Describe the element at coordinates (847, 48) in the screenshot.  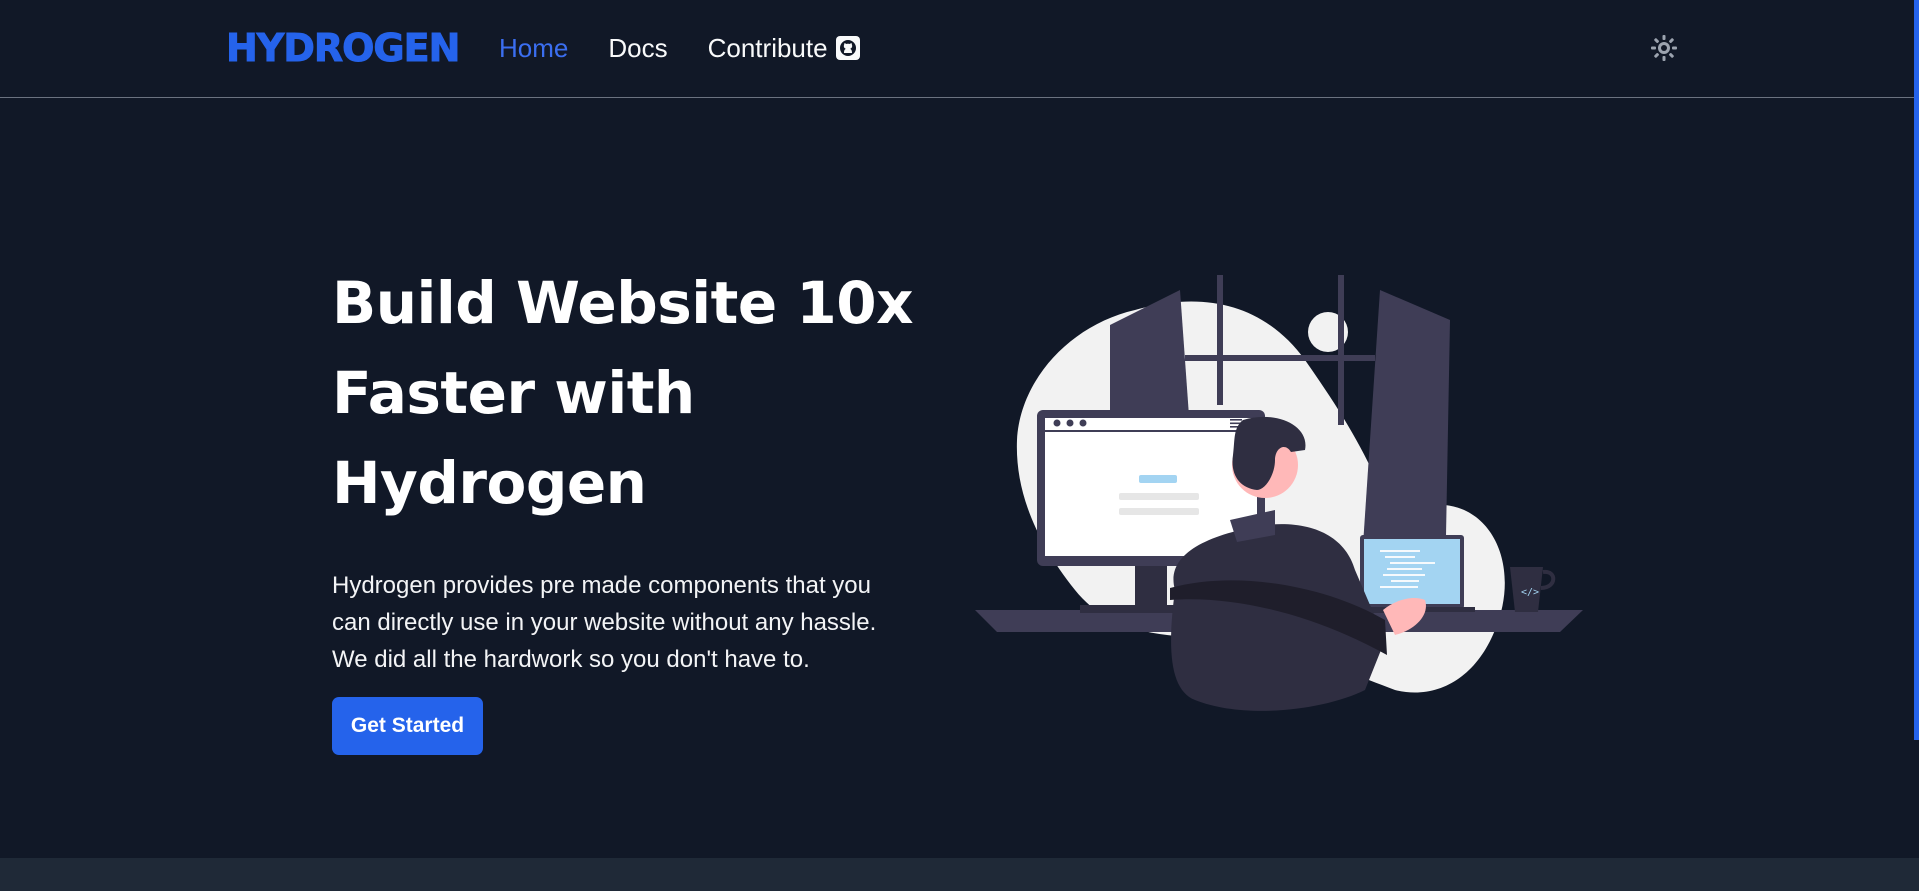
I see `github-icon` at that location.